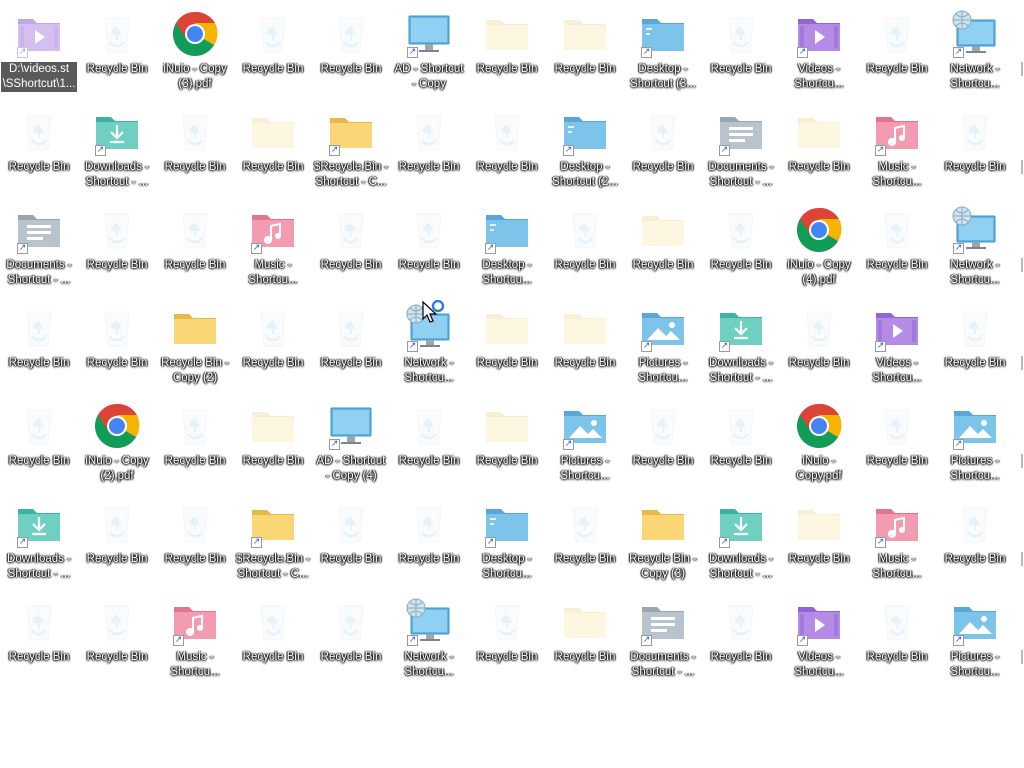 Image resolution: width=1024 pixels, height=768 pixels. What do you see at coordinates (507, 34) in the screenshot?
I see `folder-icon` at bounding box center [507, 34].